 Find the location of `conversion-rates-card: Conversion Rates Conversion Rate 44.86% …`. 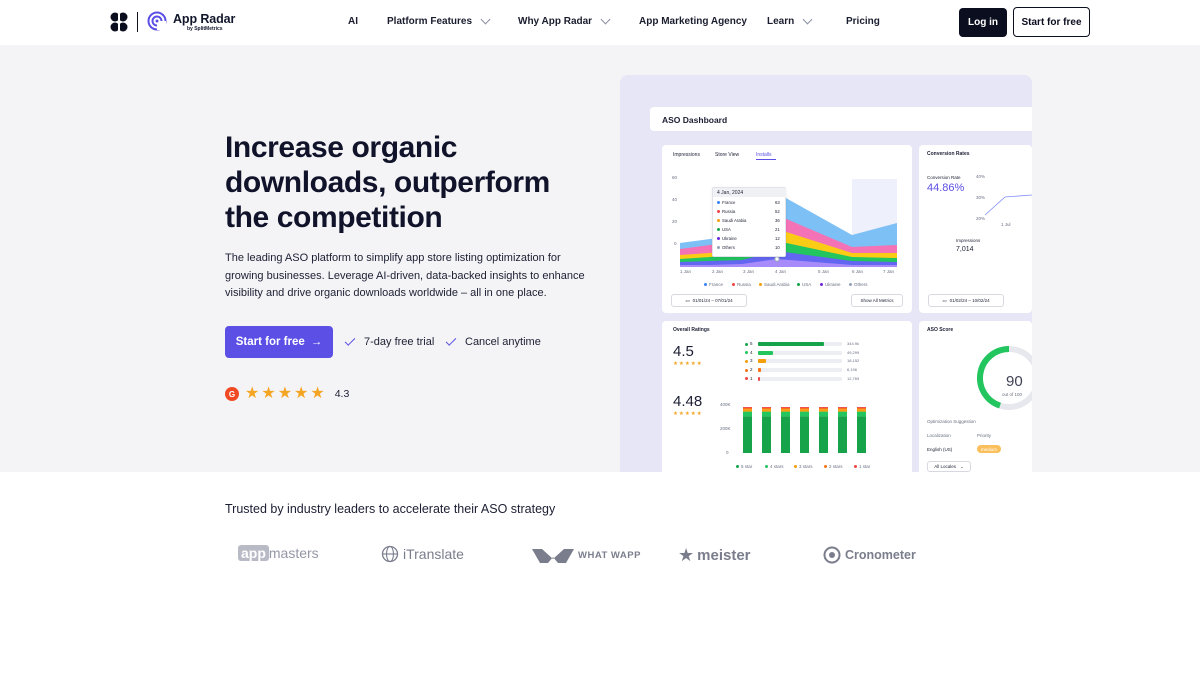

conversion-rates-card: Conversion Rates Conversion Rate 44.86% … is located at coordinates (975, 229).